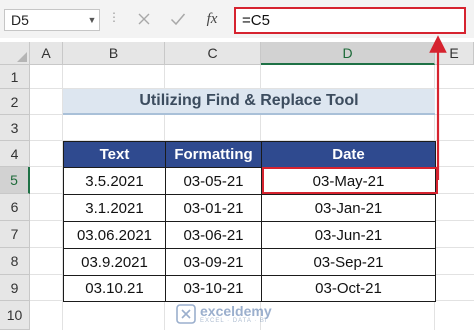  Describe the element at coordinates (46, 53) in the screenshot. I see `column-header-a: A` at that location.